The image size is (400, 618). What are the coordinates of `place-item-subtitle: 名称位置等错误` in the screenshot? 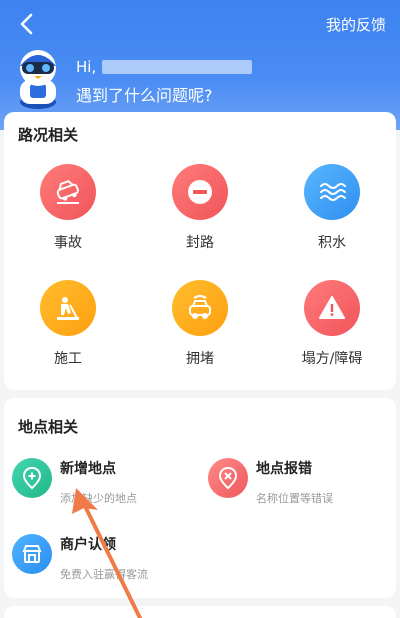 It's located at (294, 498).